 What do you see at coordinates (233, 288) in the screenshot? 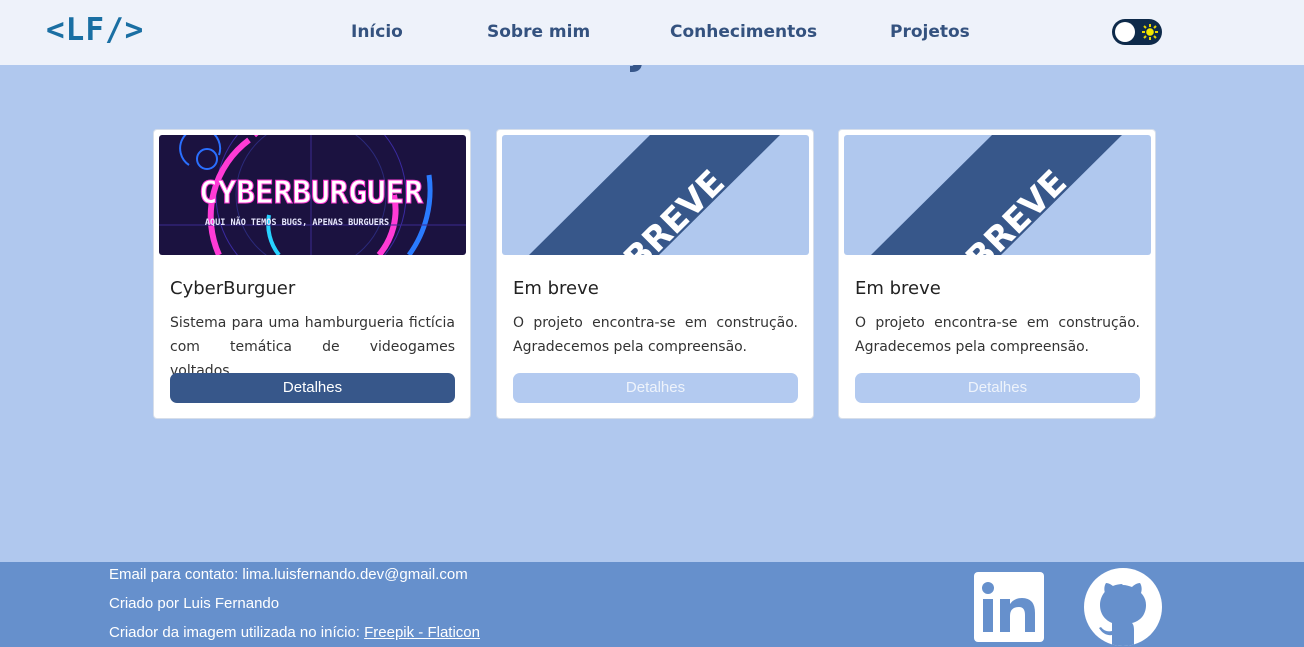
I see `project-title: CyberBurguer` at bounding box center [233, 288].